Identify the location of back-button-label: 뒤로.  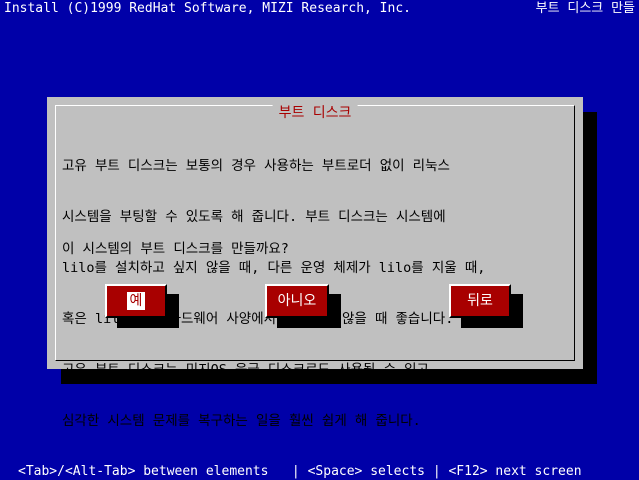
(480, 301).